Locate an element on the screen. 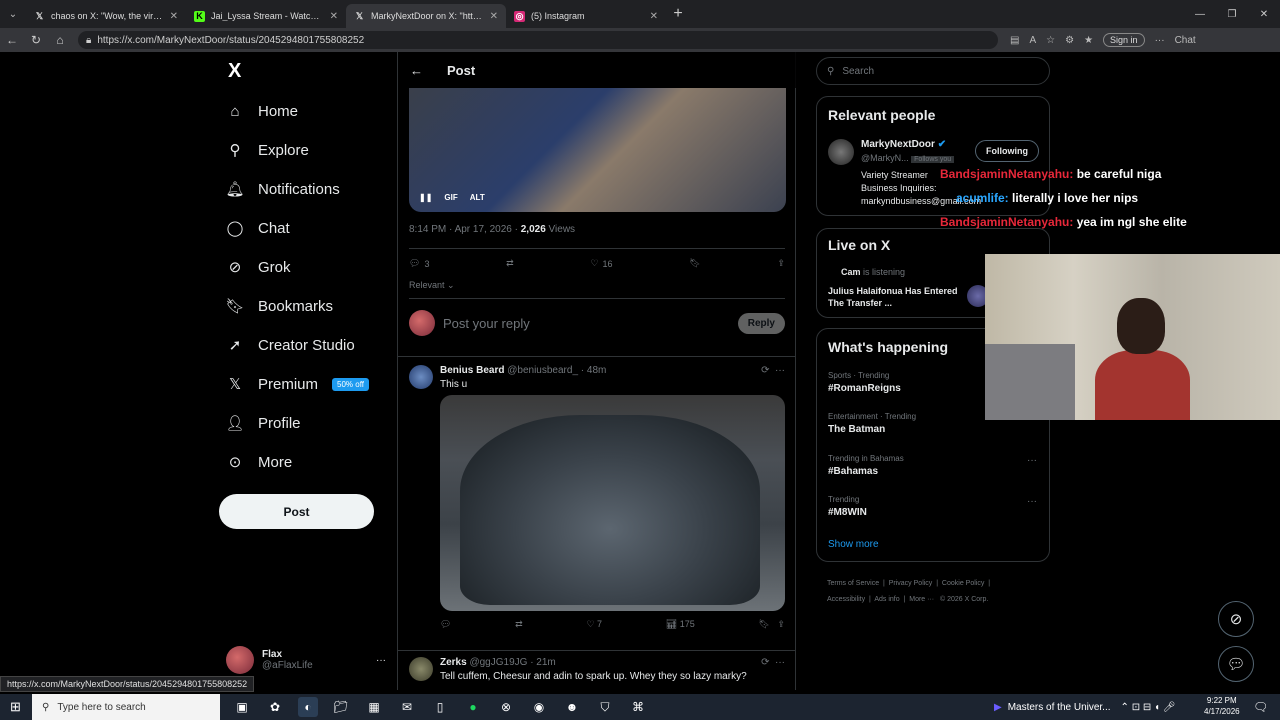 The image size is (1280, 720). grok-fab-button: ⊘ is located at coordinates (1236, 619).